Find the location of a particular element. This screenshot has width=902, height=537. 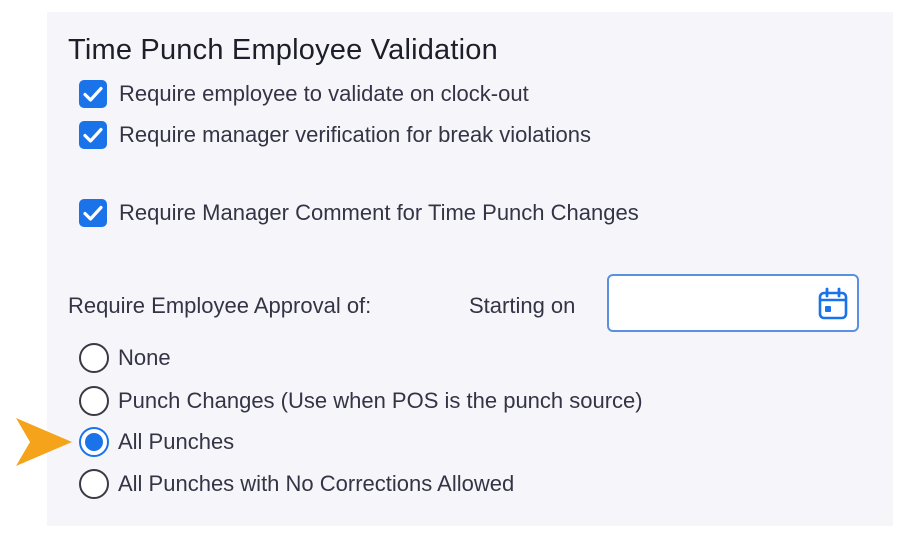

section-title: Time Punch Employee Validation is located at coordinates (283, 50).